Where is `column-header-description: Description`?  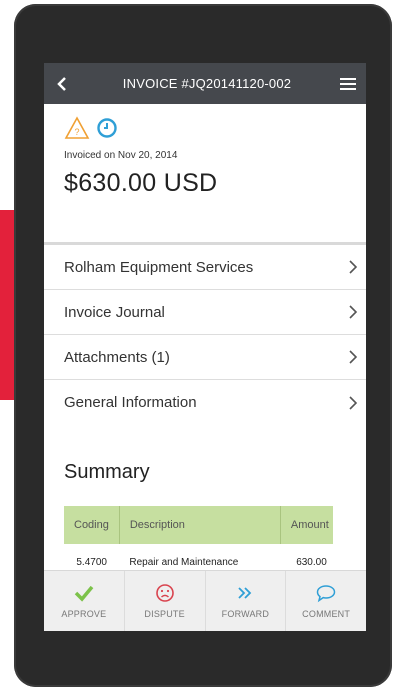 column-header-description: Description is located at coordinates (200, 525).